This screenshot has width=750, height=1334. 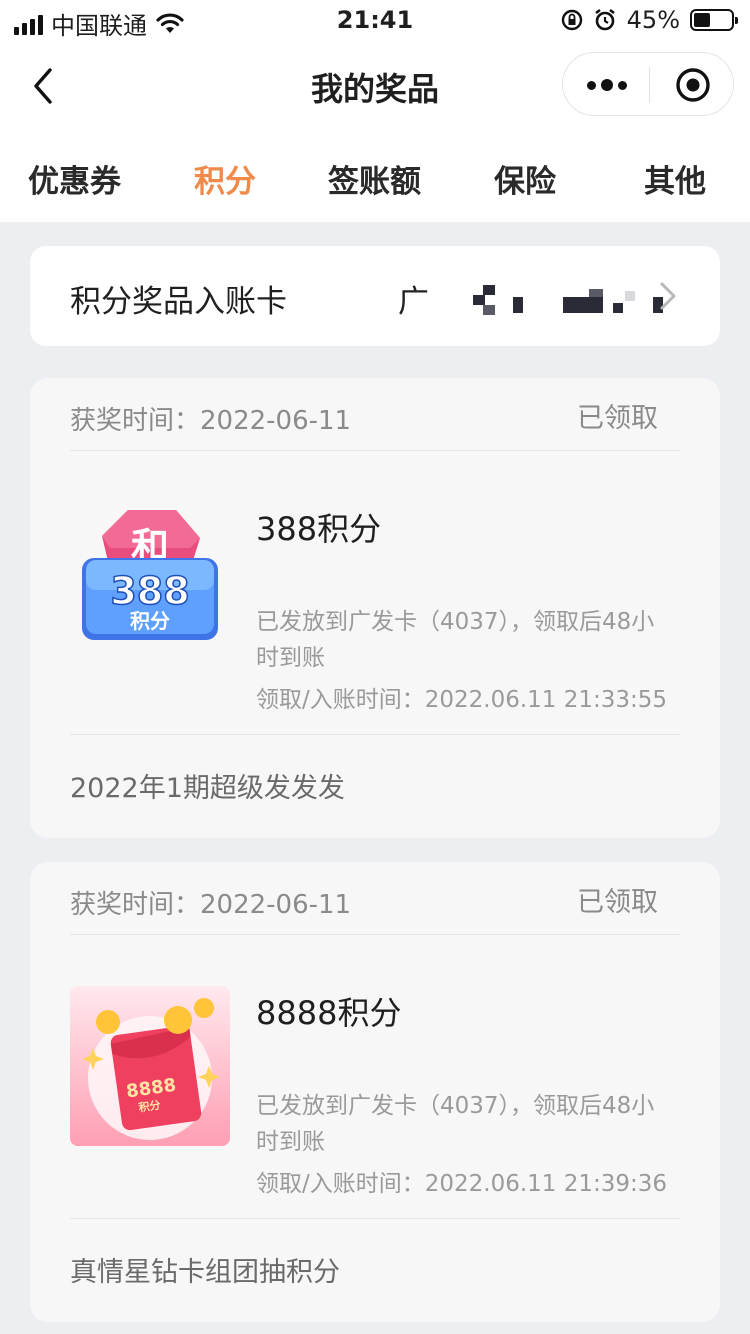 What do you see at coordinates (559, 299) in the screenshot?
I see `masked-card-number` at bounding box center [559, 299].